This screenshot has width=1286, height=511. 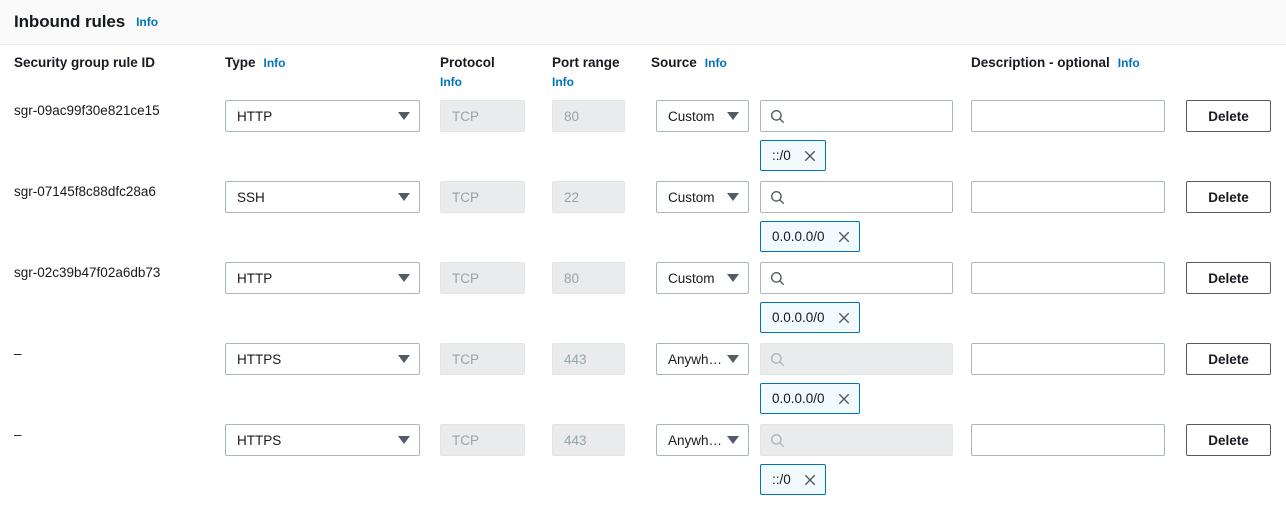 I want to click on column-header-port-range-label: Port range, so click(x=586, y=62).